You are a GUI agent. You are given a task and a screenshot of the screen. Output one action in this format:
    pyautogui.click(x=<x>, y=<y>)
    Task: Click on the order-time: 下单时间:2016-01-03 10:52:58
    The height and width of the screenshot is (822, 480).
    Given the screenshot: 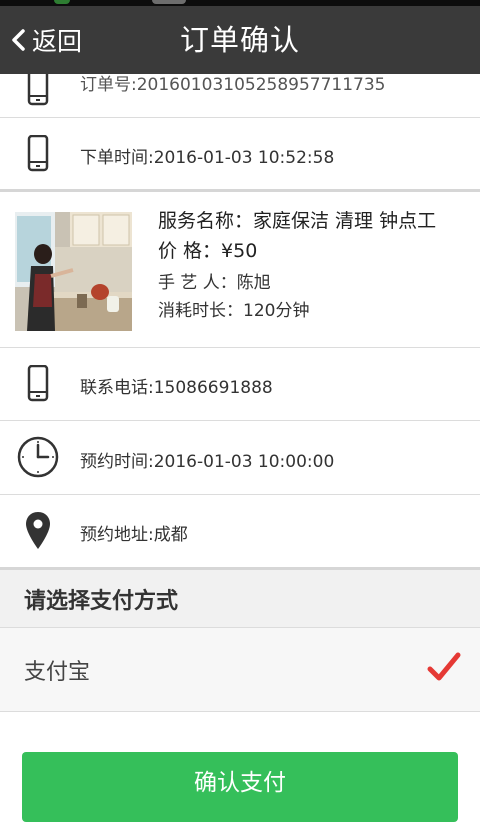 What is the action you would take?
    pyautogui.click(x=207, y=158)
    